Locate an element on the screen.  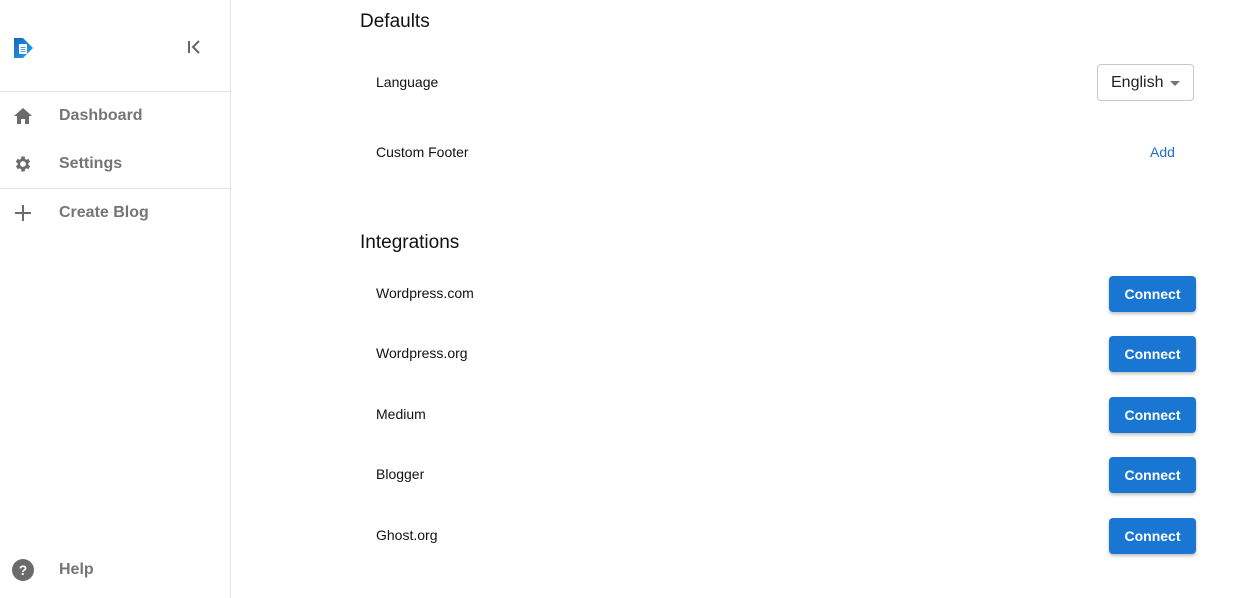
add-custom-footer-link: Add is located at coordinates (1162, 152).